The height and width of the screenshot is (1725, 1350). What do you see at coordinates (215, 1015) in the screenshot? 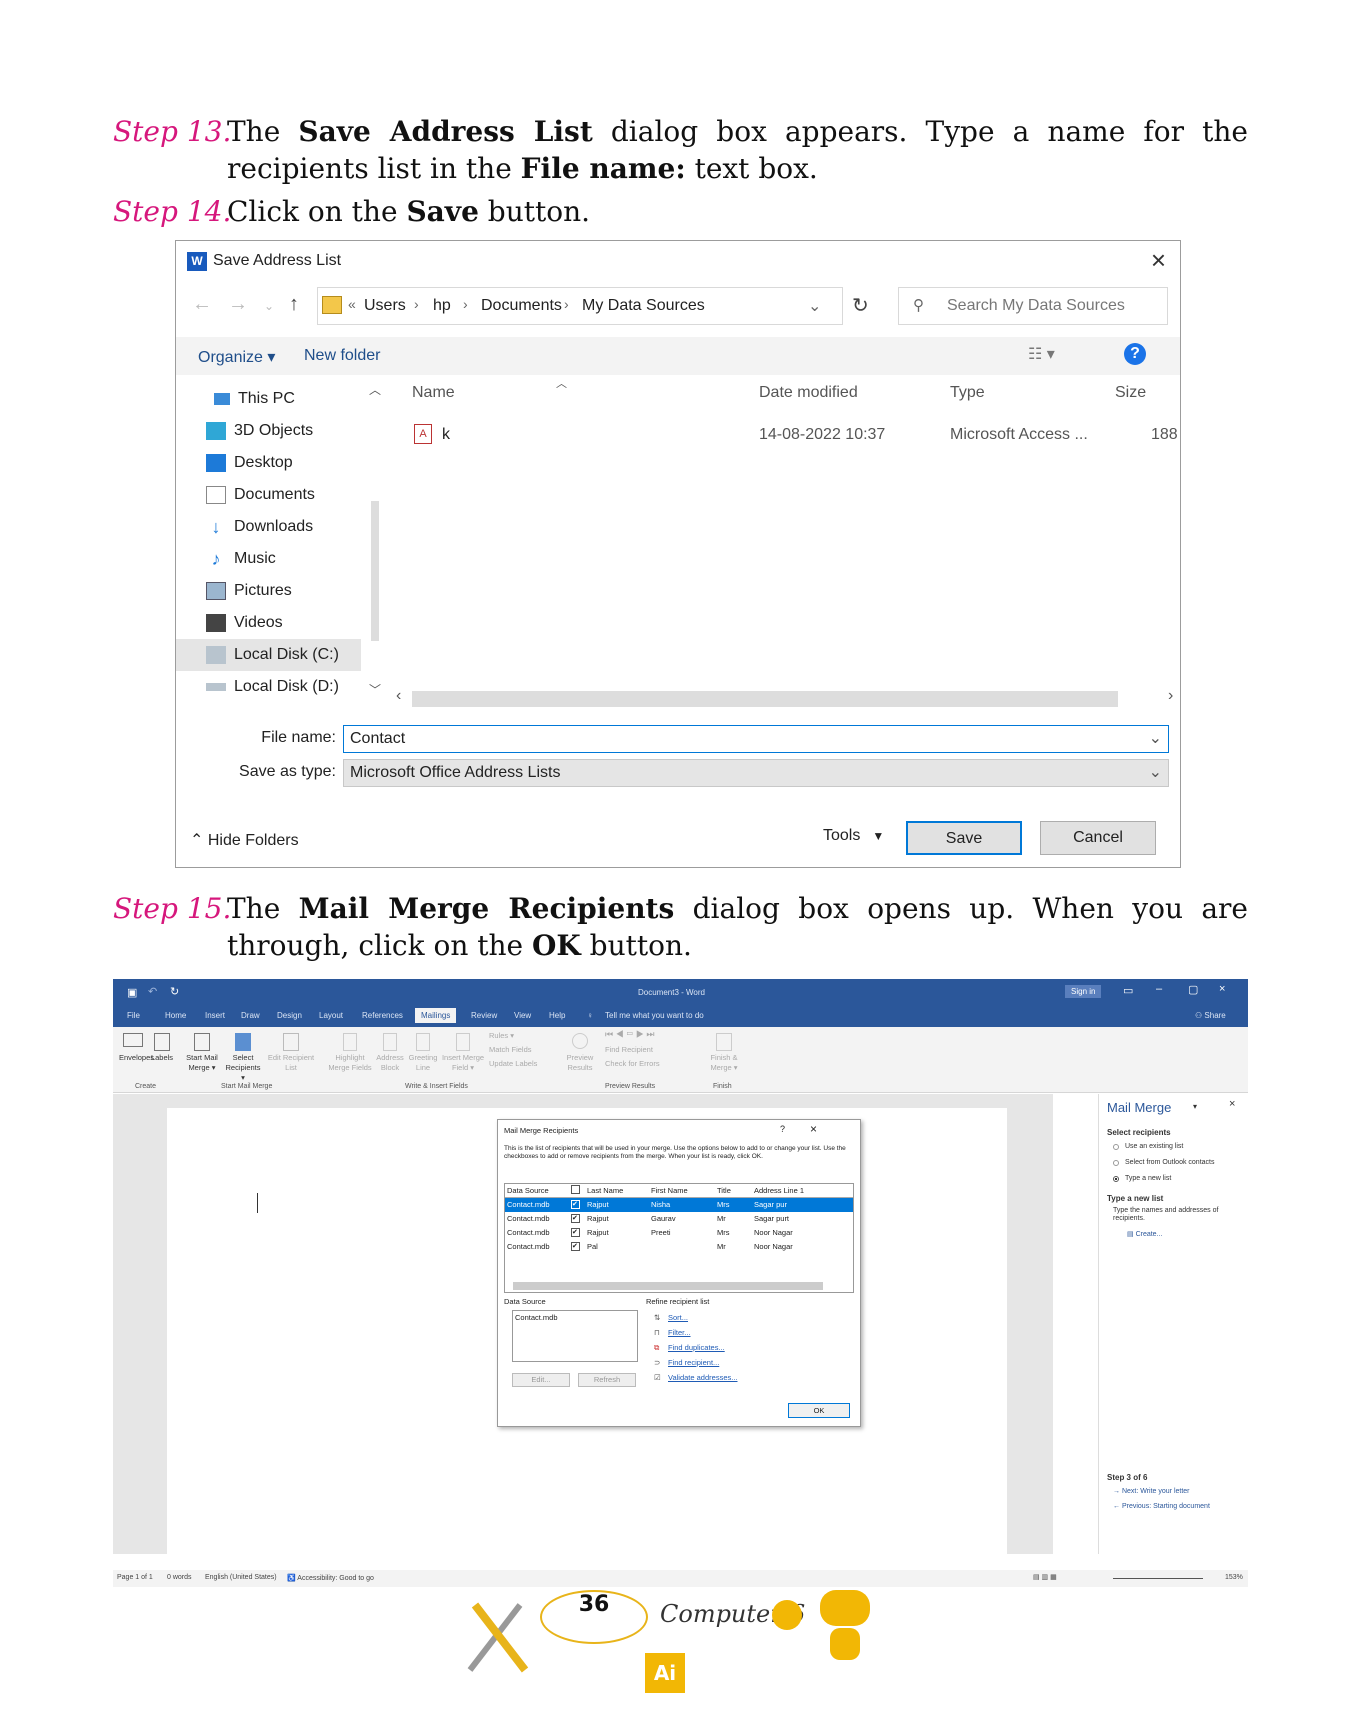
I see `tab-insert: Insert` at bounding box center [215, 1015].